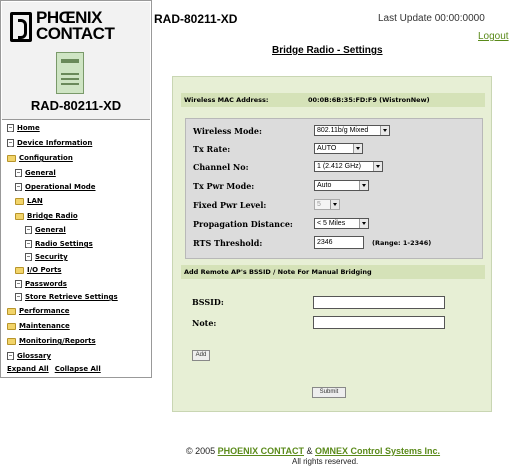  Describe the element at coordinates (59, 244) in the screenshot. I see `nav-item-radio-settings: Radio Settings` at that location.